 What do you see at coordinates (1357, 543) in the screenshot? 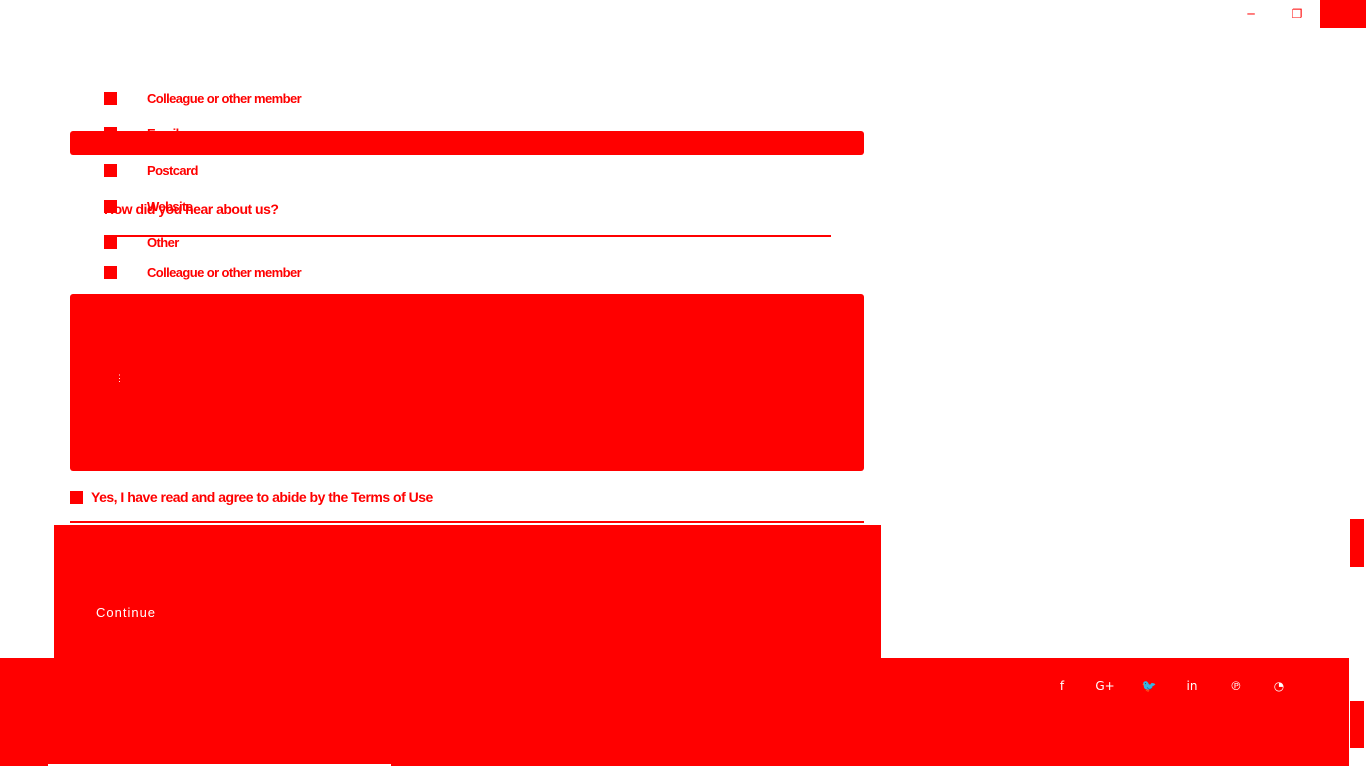
I see `scrollbar-thumb` at bounding box center [1357, 543].